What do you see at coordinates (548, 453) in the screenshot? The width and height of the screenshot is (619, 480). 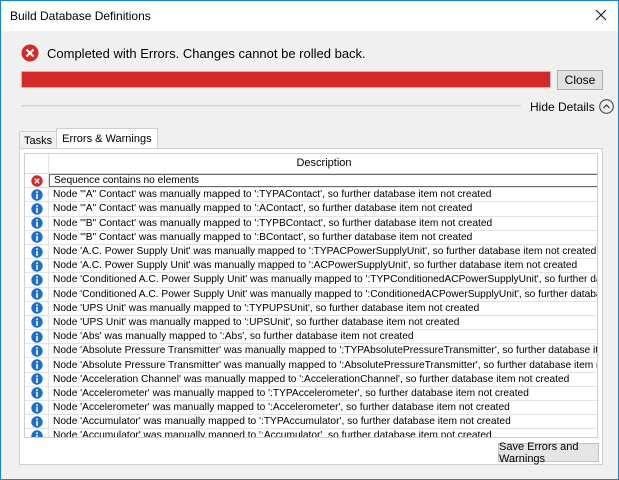 I see `save-errors-warnings-button: Save Errors and Warnings` at bounding box center [548, 453].